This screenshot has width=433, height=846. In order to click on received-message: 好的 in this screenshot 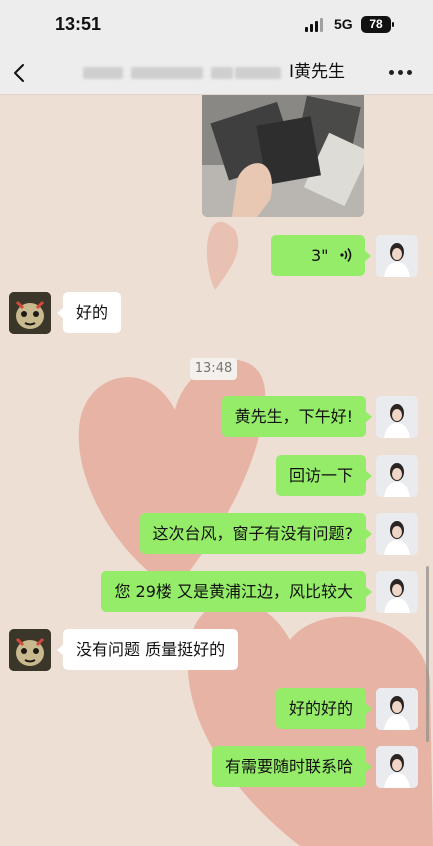, I will do `click(89, 312)`.